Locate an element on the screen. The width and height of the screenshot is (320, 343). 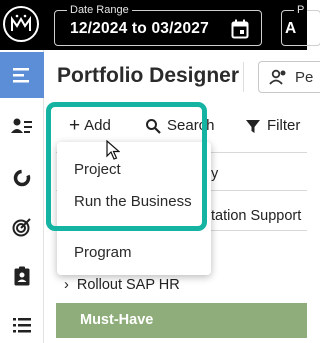
table-row-partial: tation Support is located at coordinates (256, 216).